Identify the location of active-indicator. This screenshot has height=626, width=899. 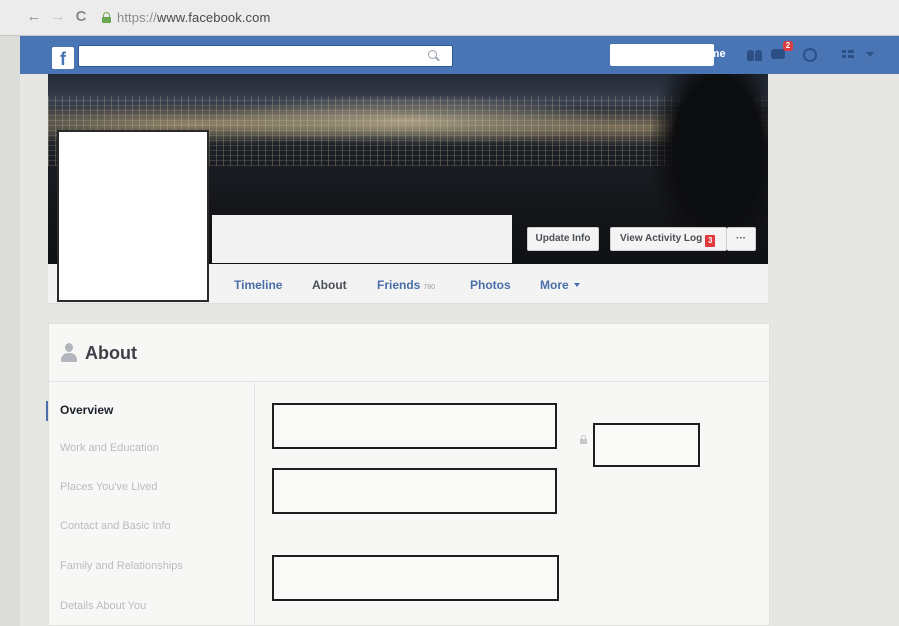
(47, 411).